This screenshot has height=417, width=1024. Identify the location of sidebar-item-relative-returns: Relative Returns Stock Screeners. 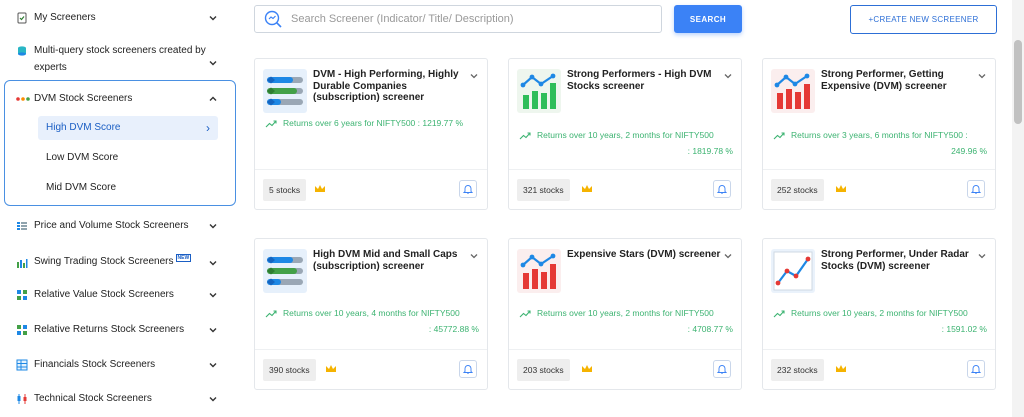
(120, 330).